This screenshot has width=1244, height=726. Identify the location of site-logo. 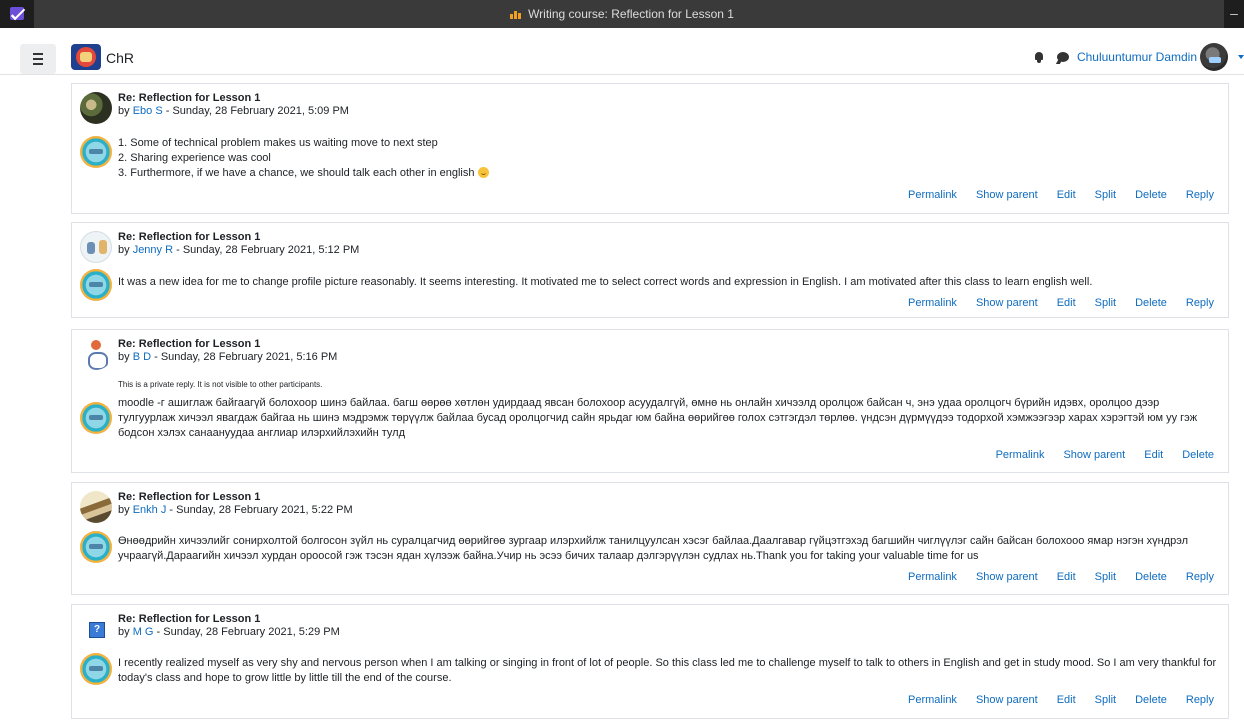
(86, 57).